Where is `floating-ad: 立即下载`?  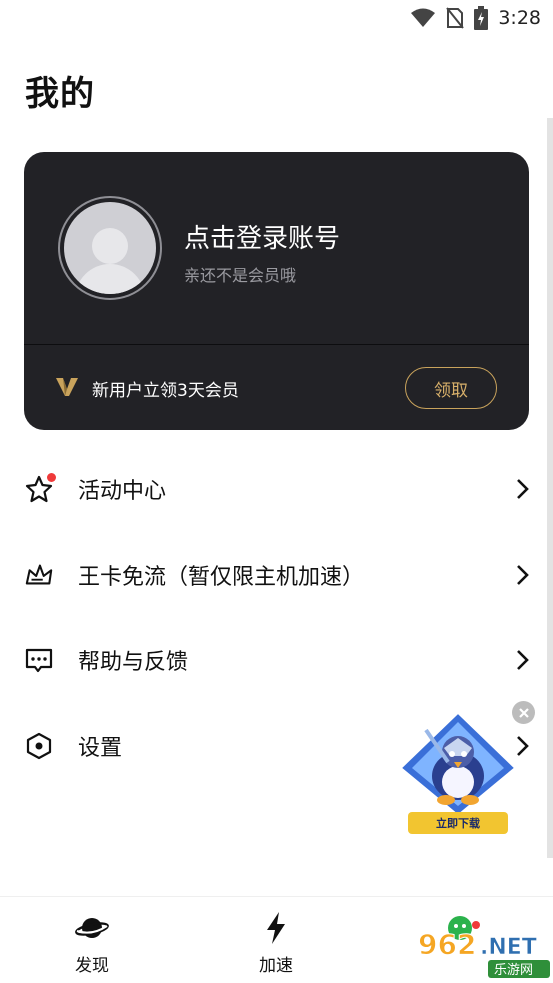
floating-ad: 立即下载 is located at coordinates (458, 774).